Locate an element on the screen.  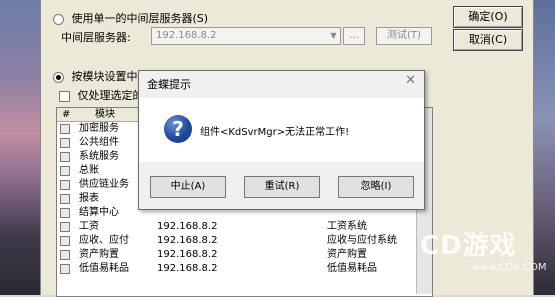
module-system: 工资系统 is located at coordinates (347, 226).